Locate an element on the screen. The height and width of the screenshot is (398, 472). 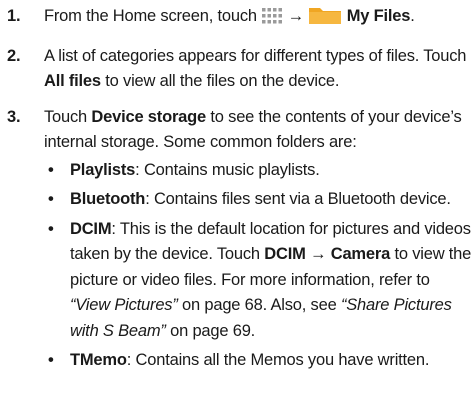
step-number: 1. is located at coordinates (14, 16).